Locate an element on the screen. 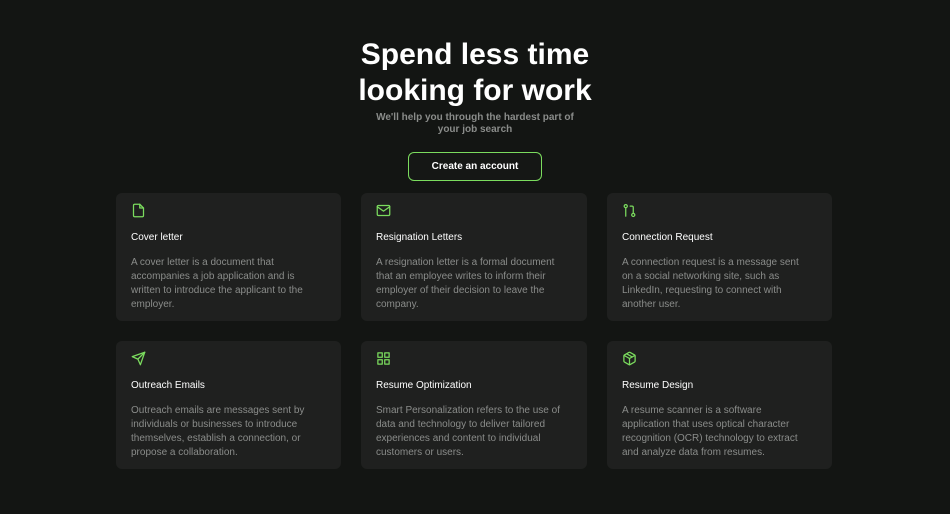  file-icon is located at coordinates (138, 211).